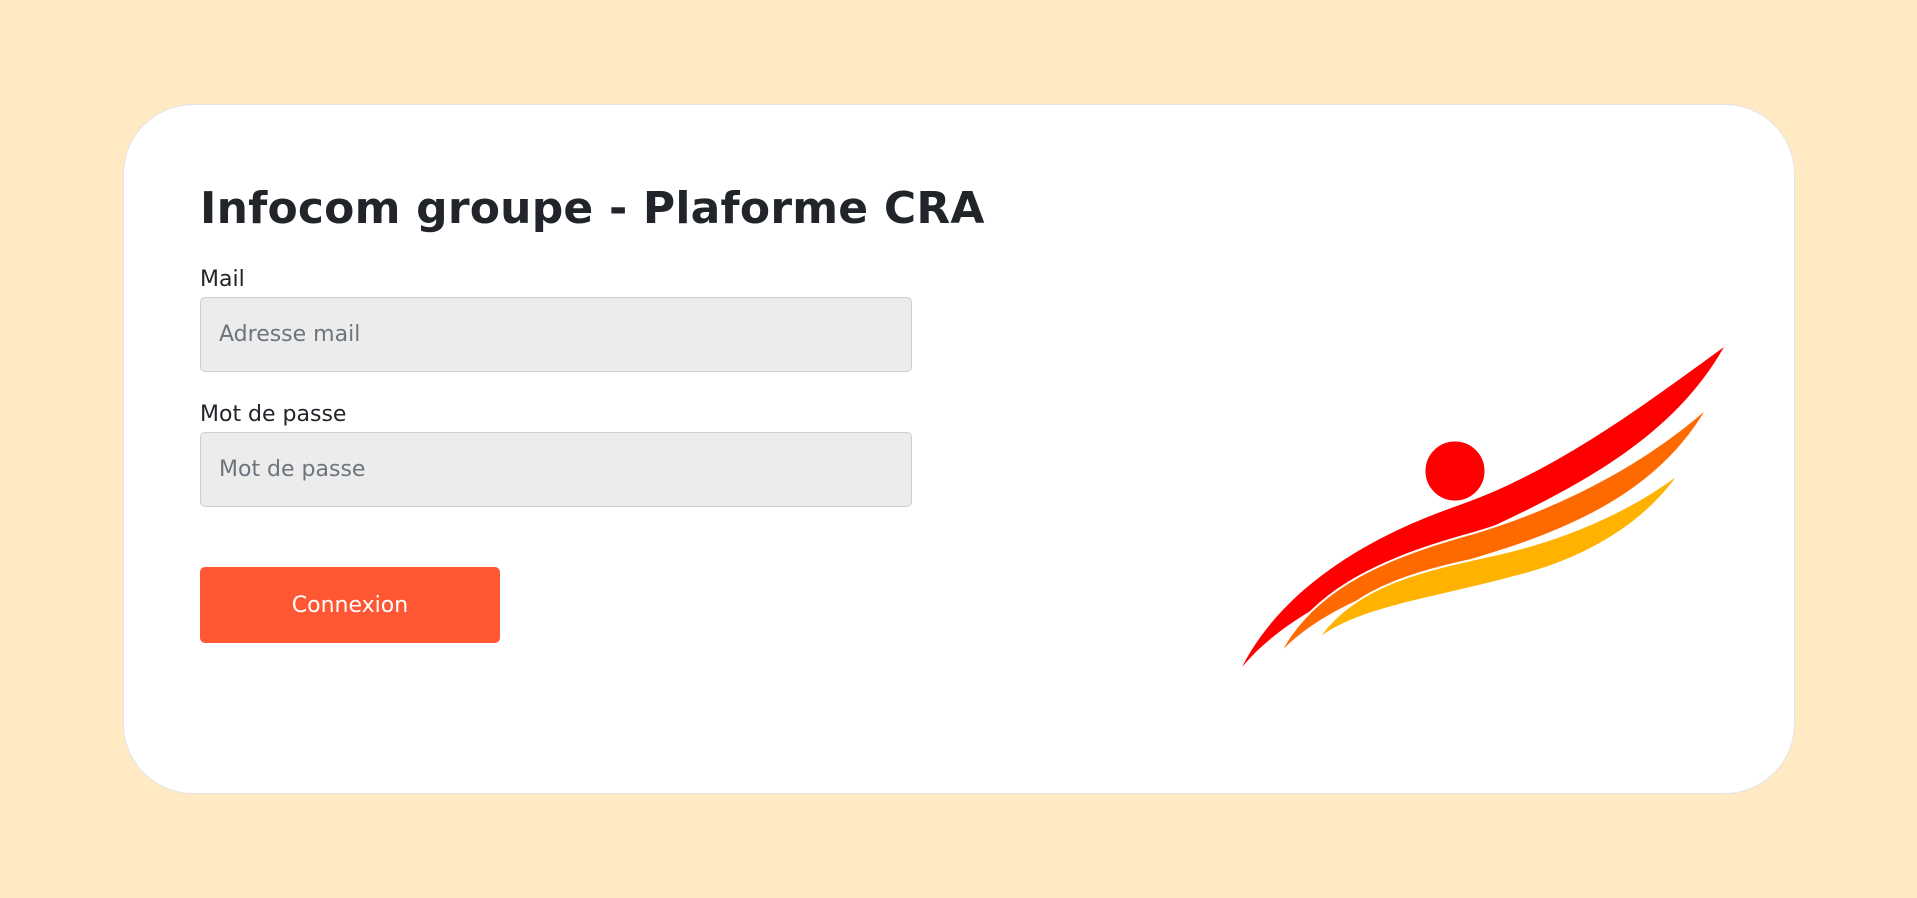 The height and width of the screenshot is (898, 1917). I want to click on logo-head-circle, so click(1455, 471).